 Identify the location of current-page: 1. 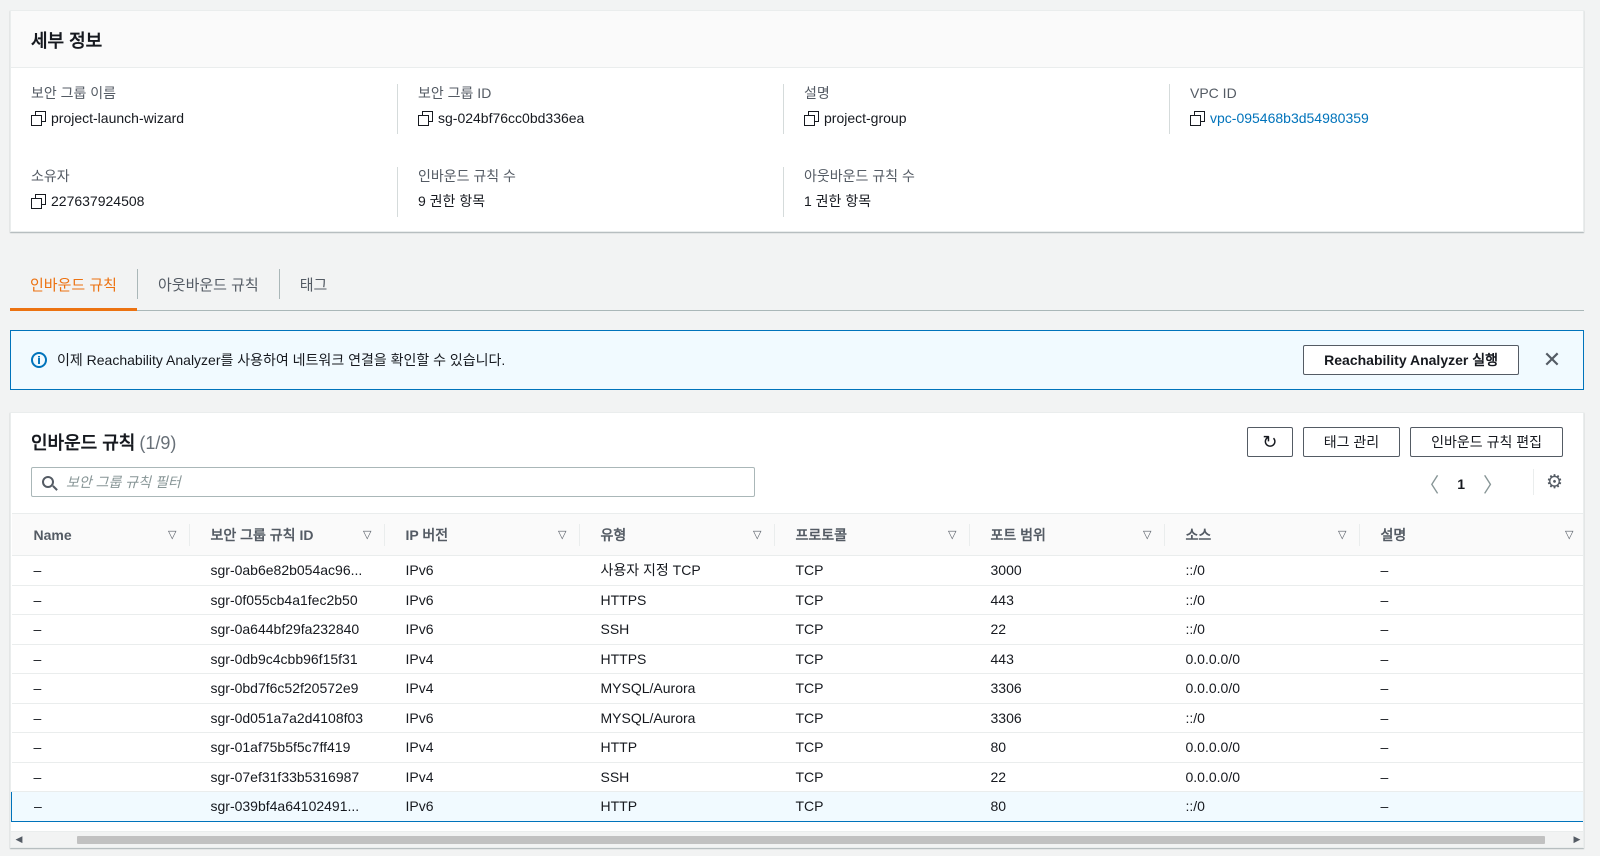
(1461, 484).